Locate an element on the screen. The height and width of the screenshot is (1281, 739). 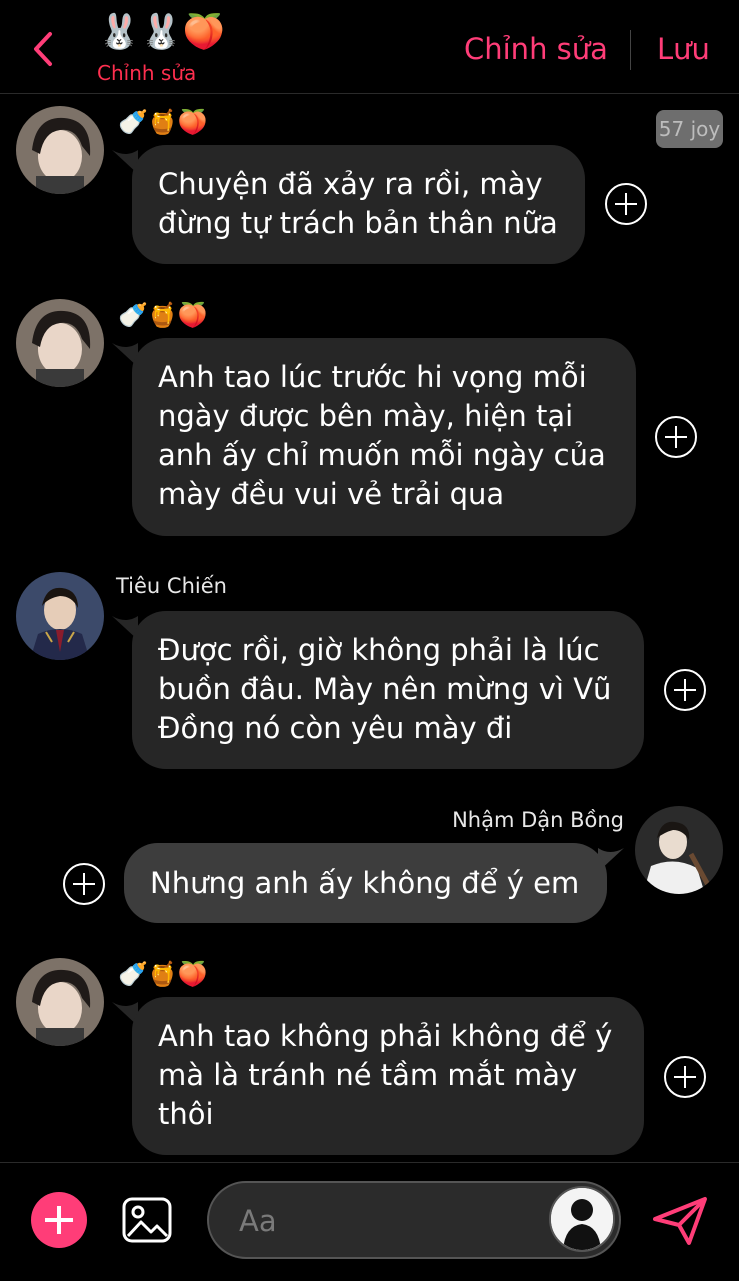
send-icon is located at coordinates (680, 1221).